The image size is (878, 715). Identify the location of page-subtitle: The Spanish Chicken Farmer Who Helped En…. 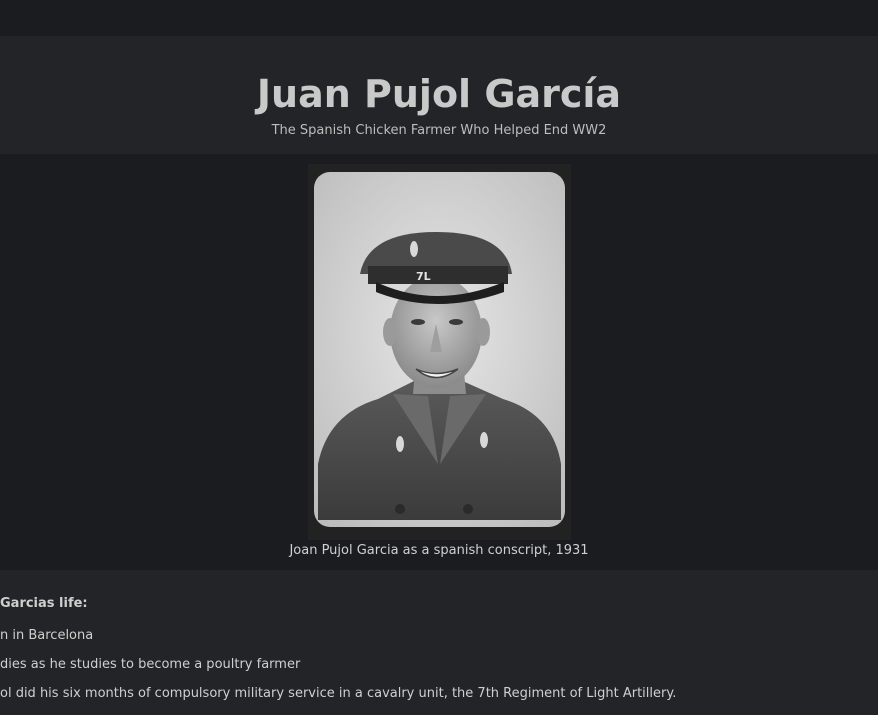
(439, 130).